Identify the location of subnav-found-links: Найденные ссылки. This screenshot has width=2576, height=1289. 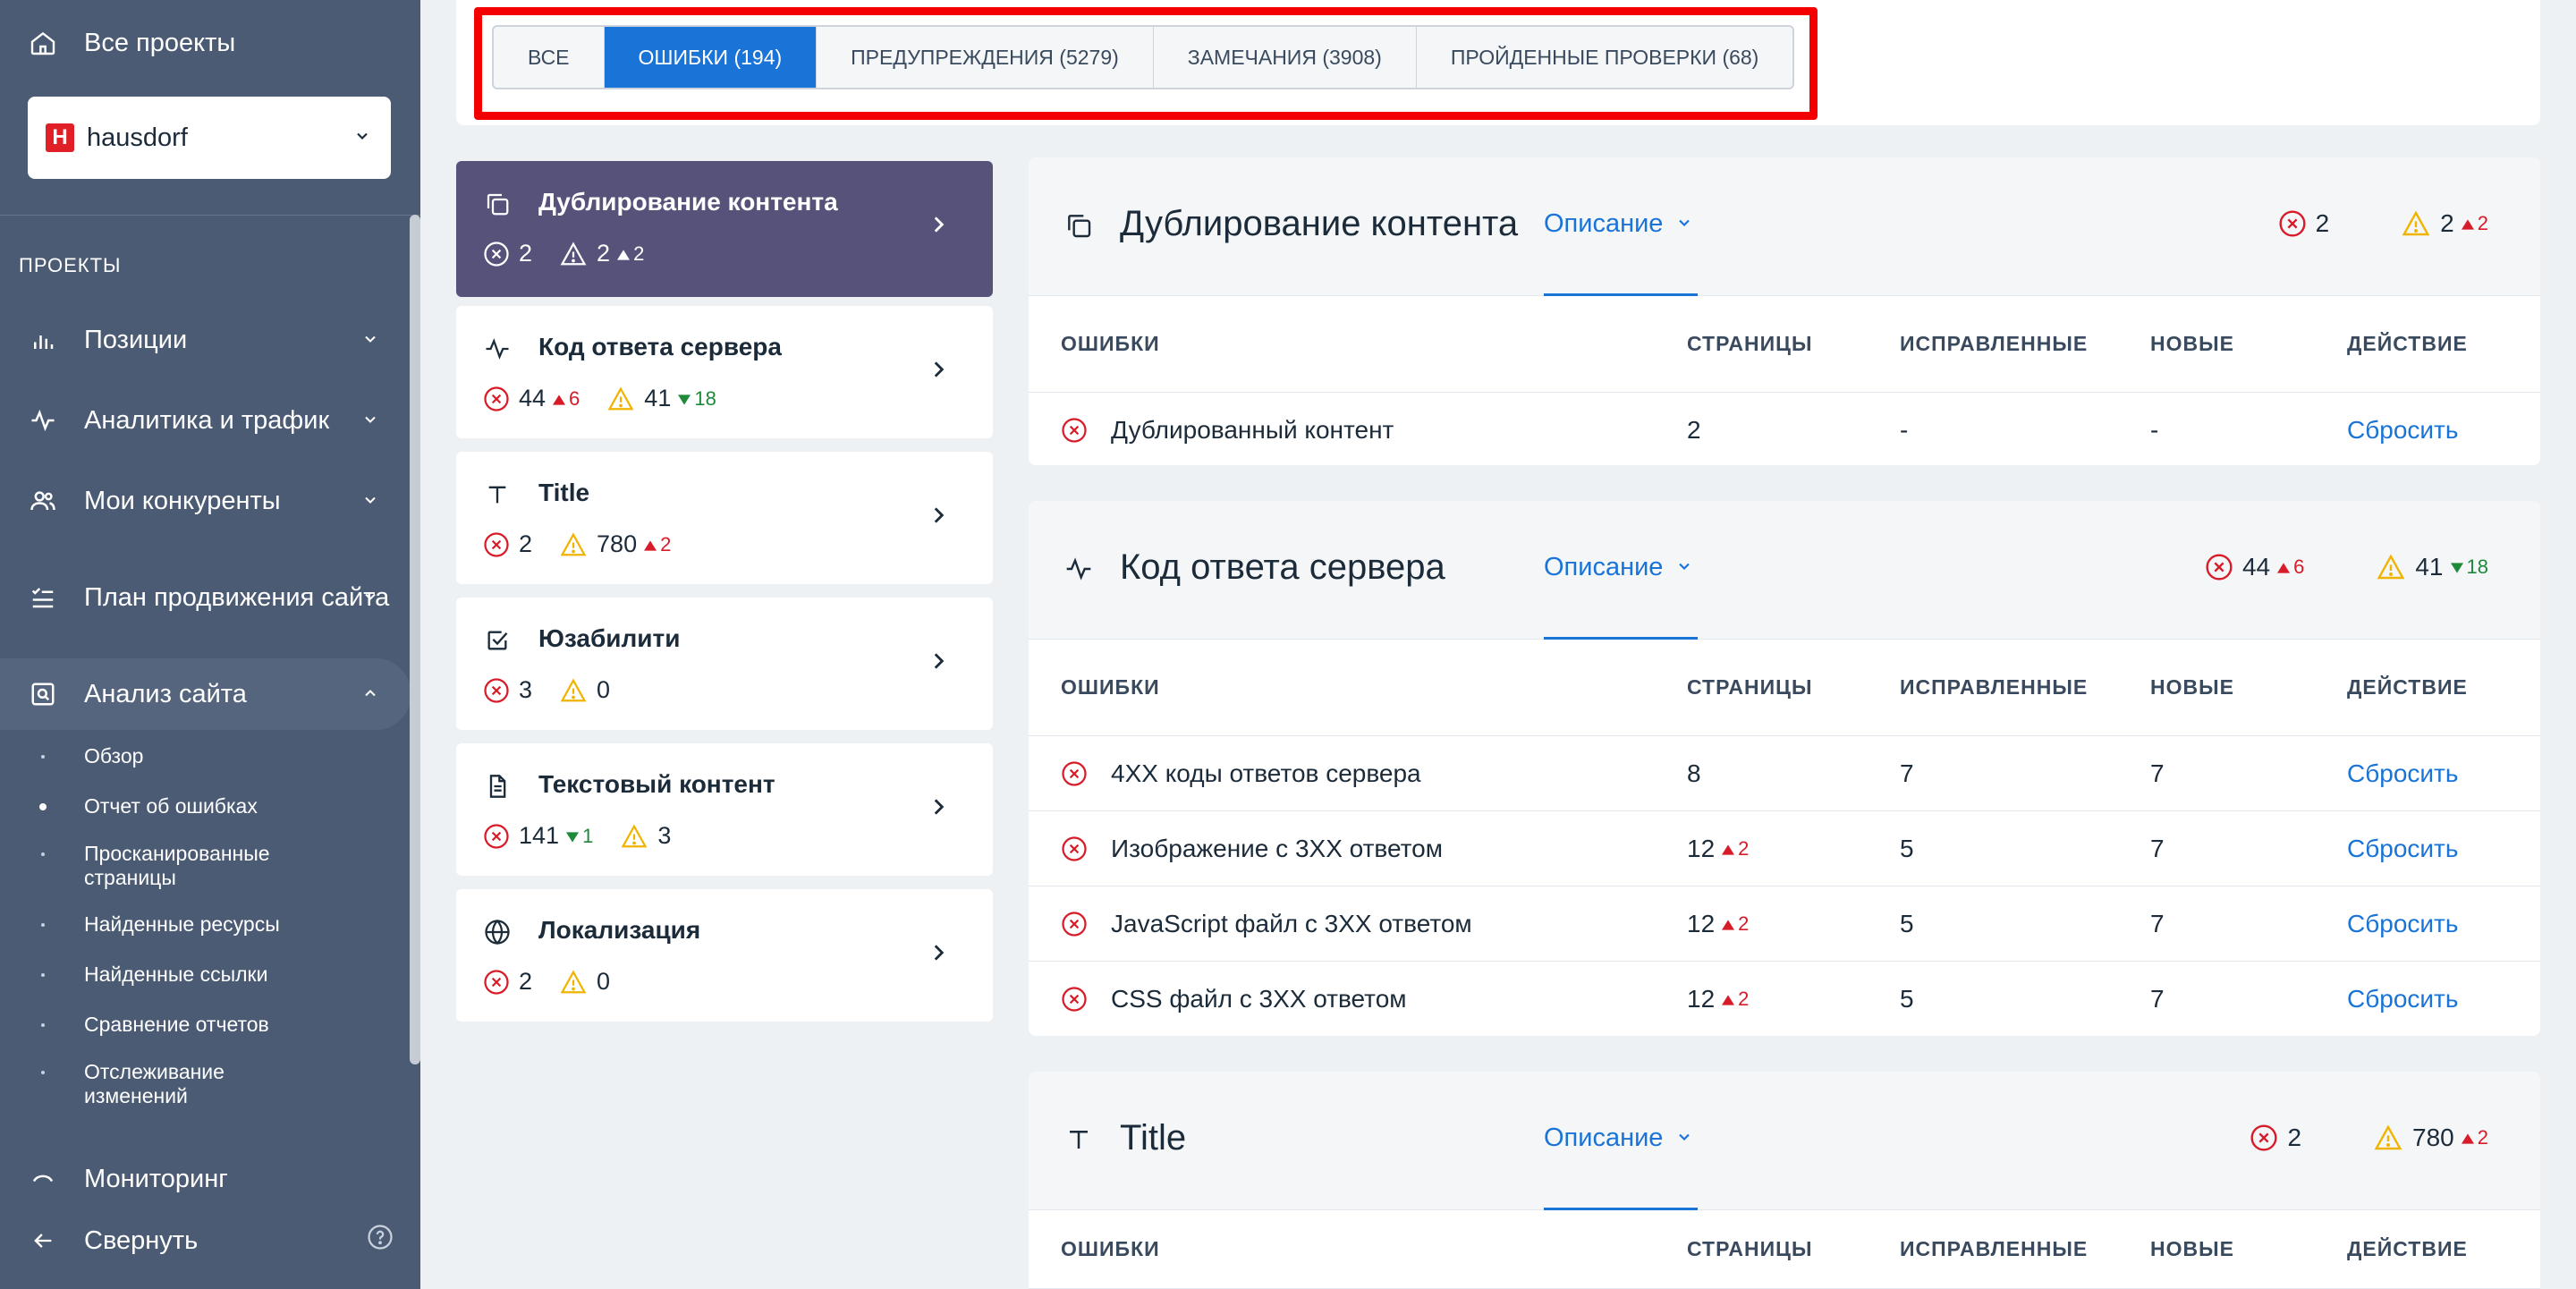
(179, 975).